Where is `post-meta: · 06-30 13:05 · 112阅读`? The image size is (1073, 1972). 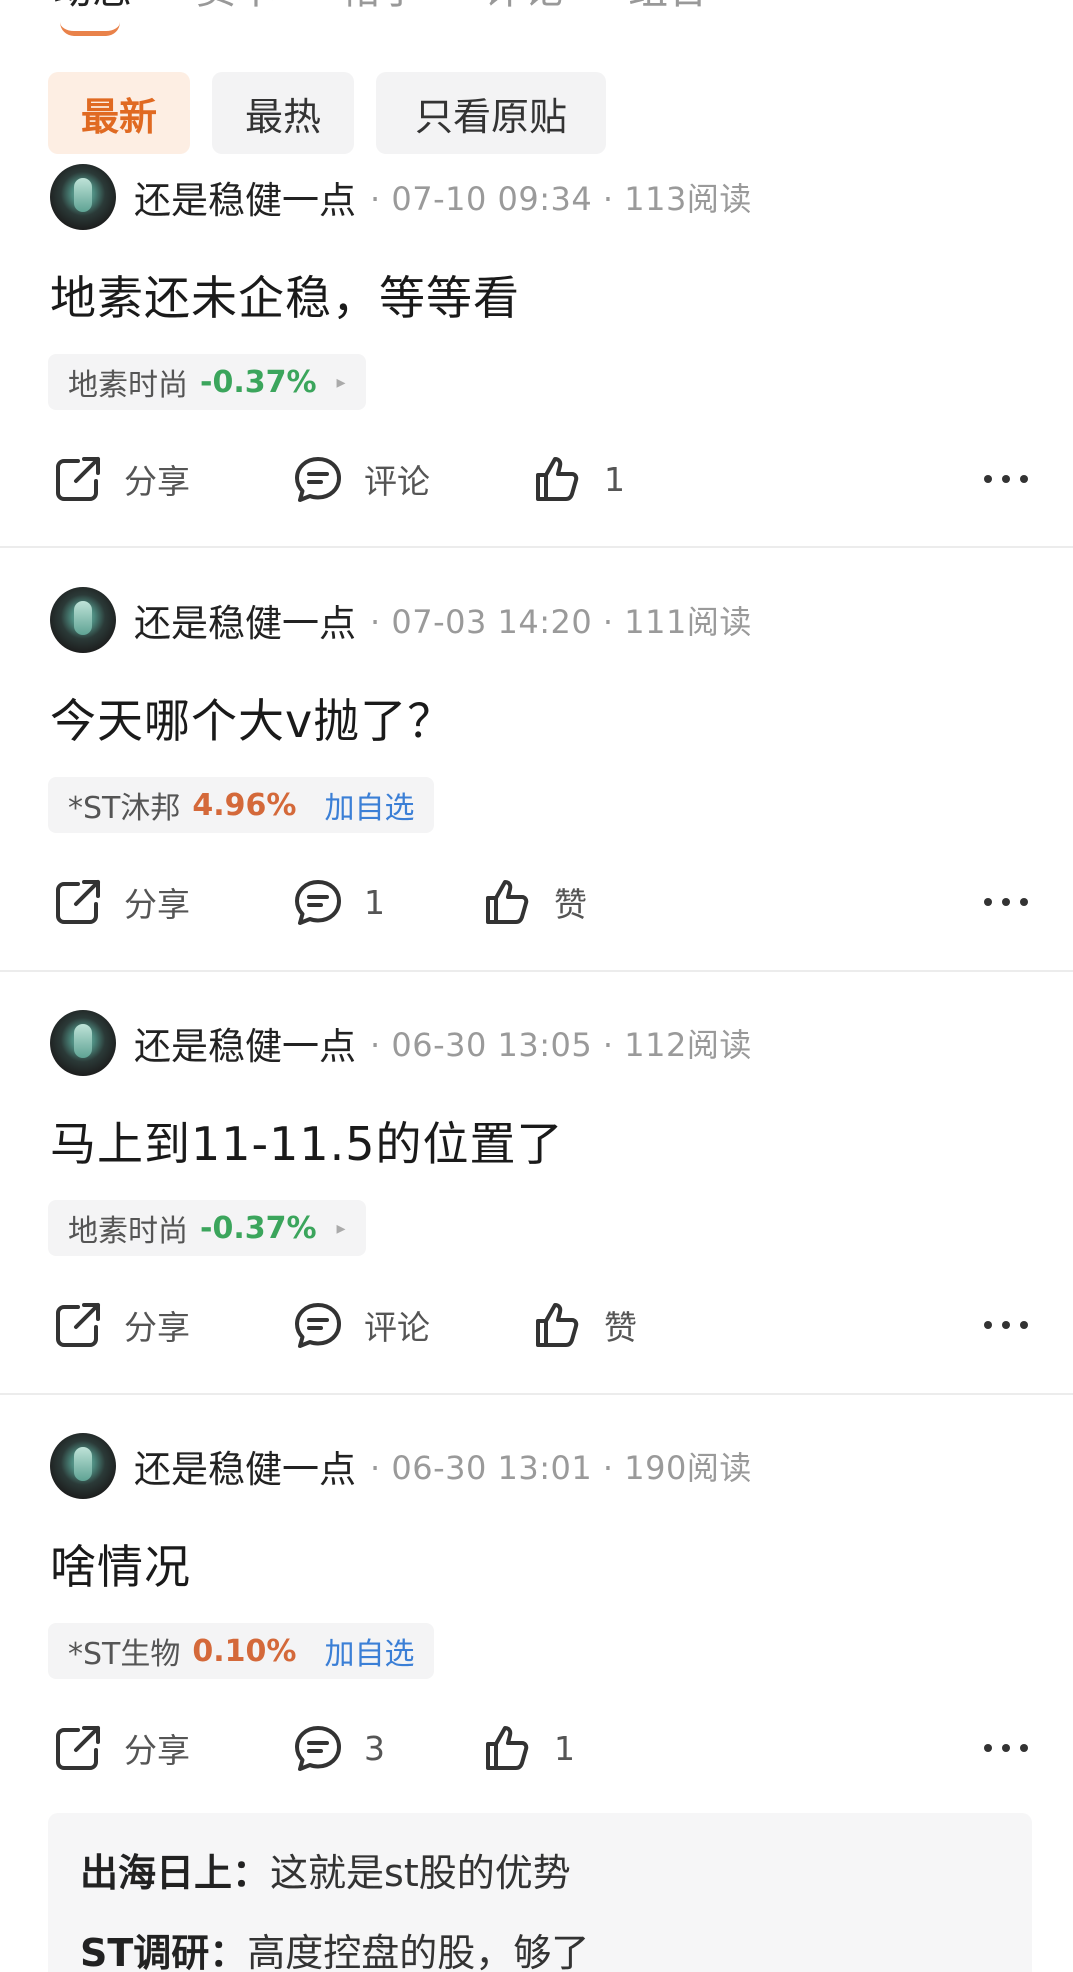
post-meta: · 06-30 13:05 · 112阅读 is located at coordinates (561, 1045).